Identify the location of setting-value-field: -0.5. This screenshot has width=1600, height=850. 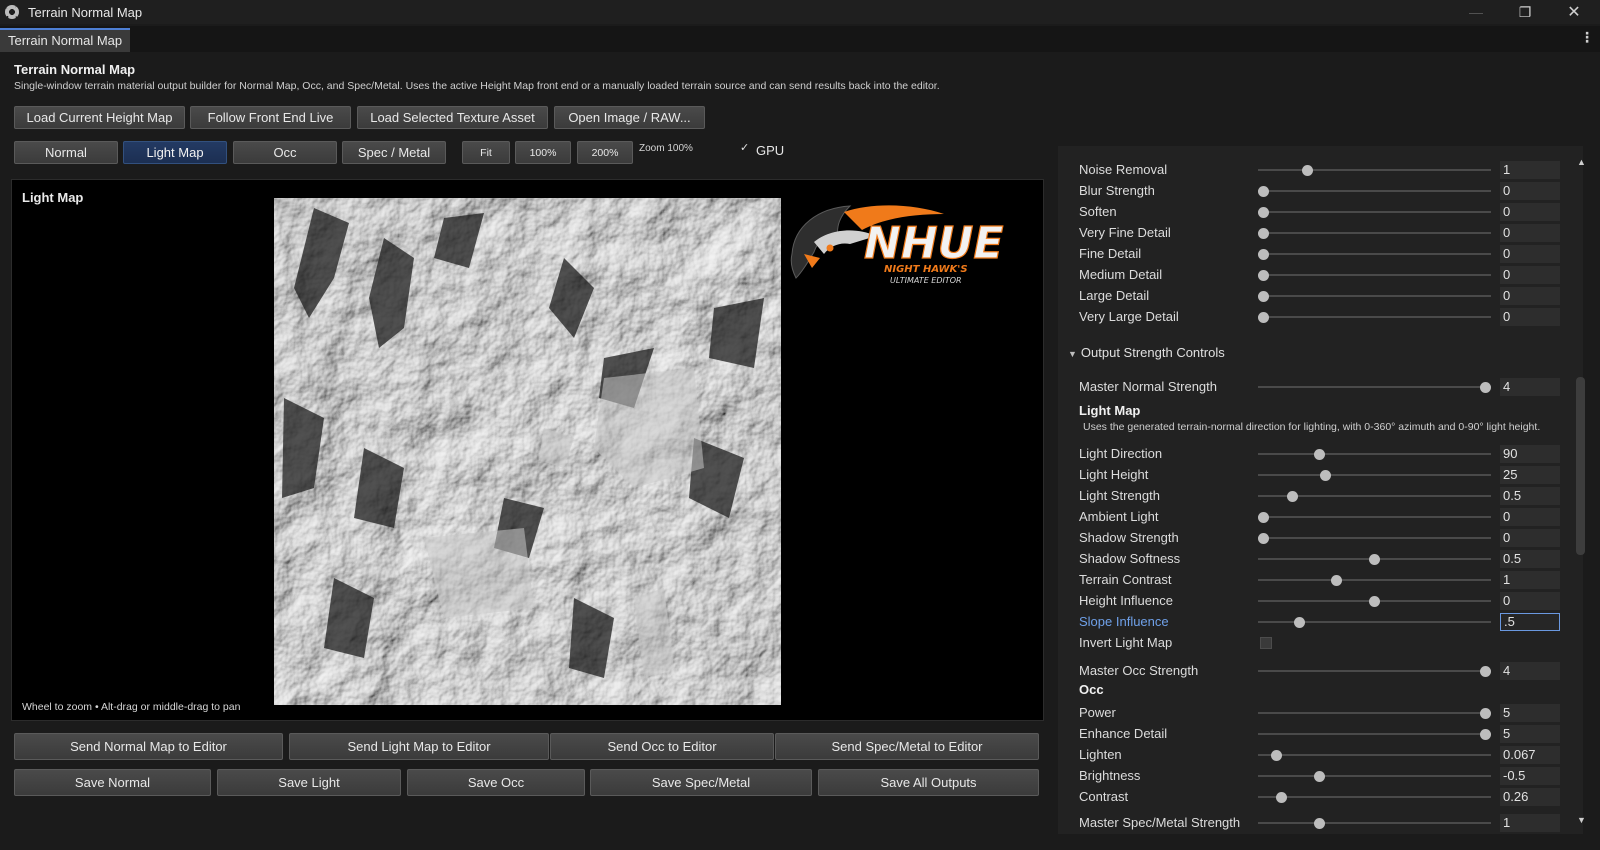
(1530, 776).